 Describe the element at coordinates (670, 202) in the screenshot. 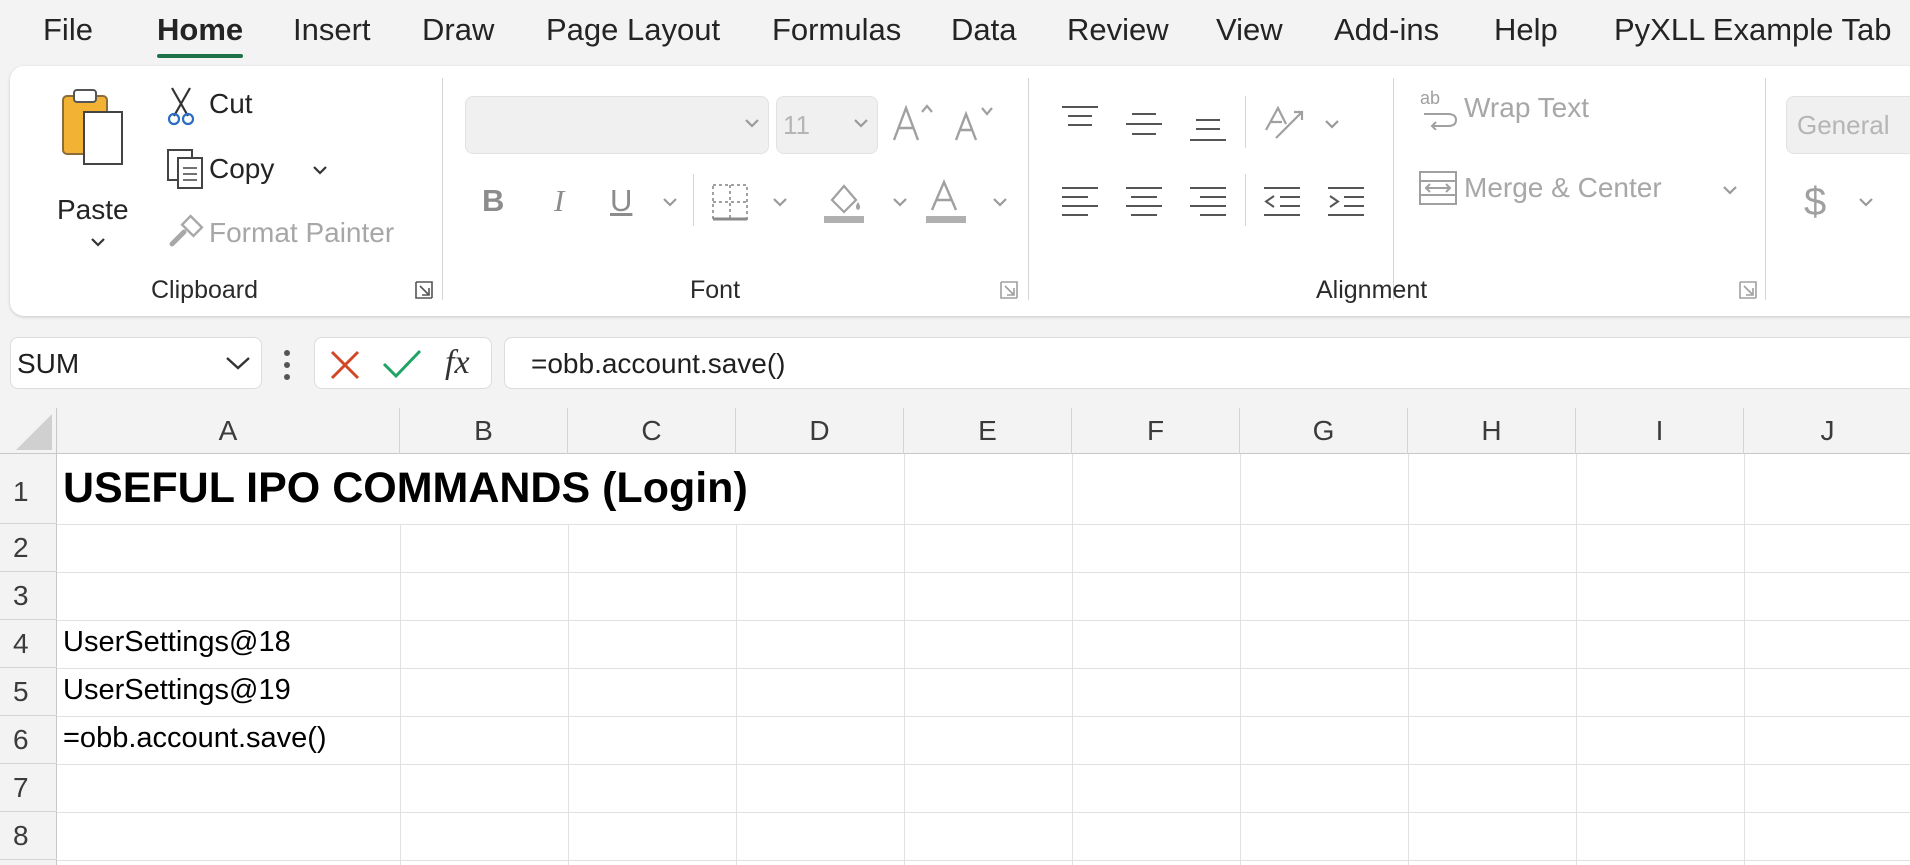

I see `underline-chevron-icon` at that location.